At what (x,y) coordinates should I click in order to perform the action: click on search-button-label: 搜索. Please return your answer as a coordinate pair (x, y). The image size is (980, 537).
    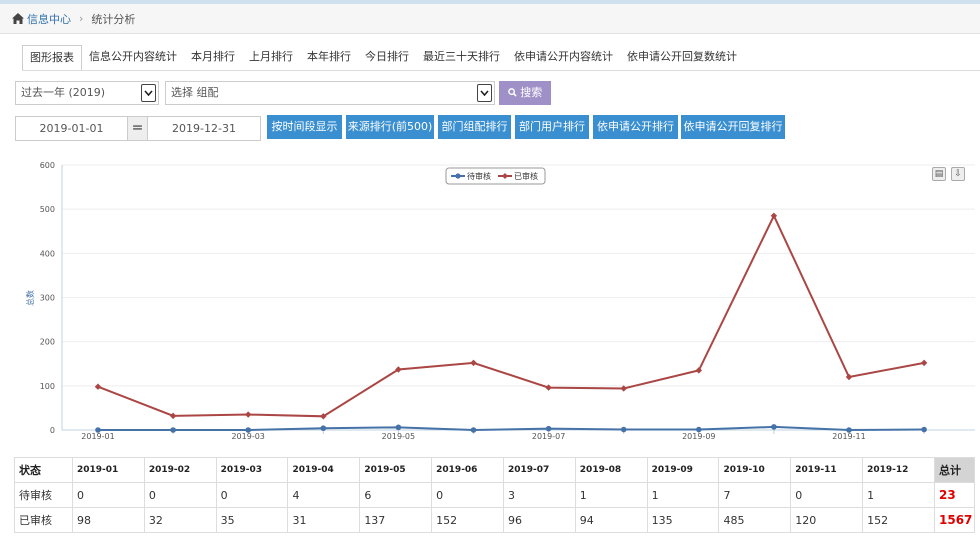
    Looking at the image, I should click on (531, 92).